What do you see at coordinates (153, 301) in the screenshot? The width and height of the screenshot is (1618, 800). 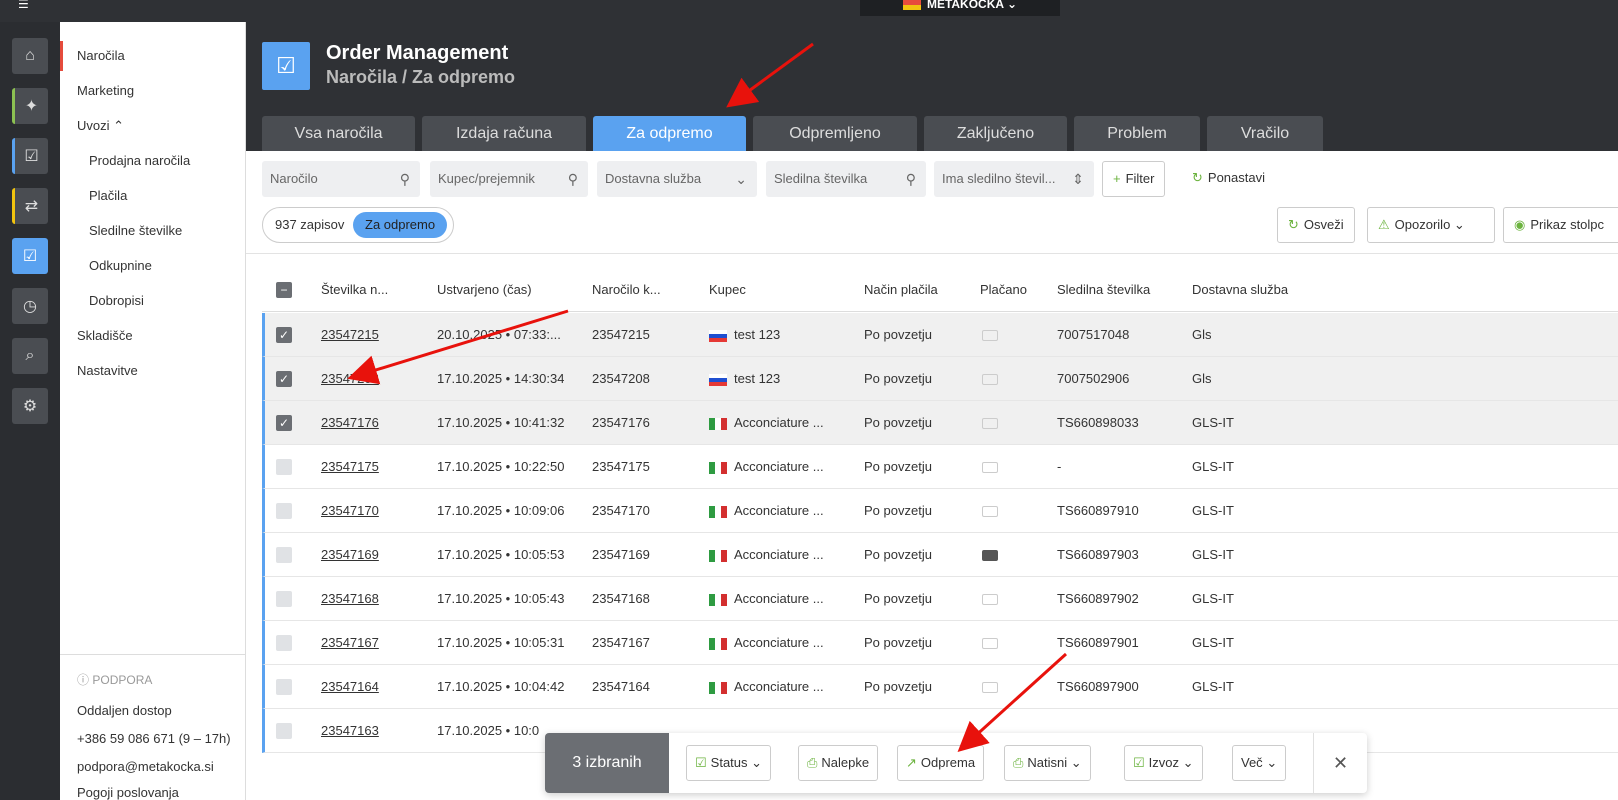 I see `nav-item-dobropisi: Dobropisi` at bounding box center [153, 301].